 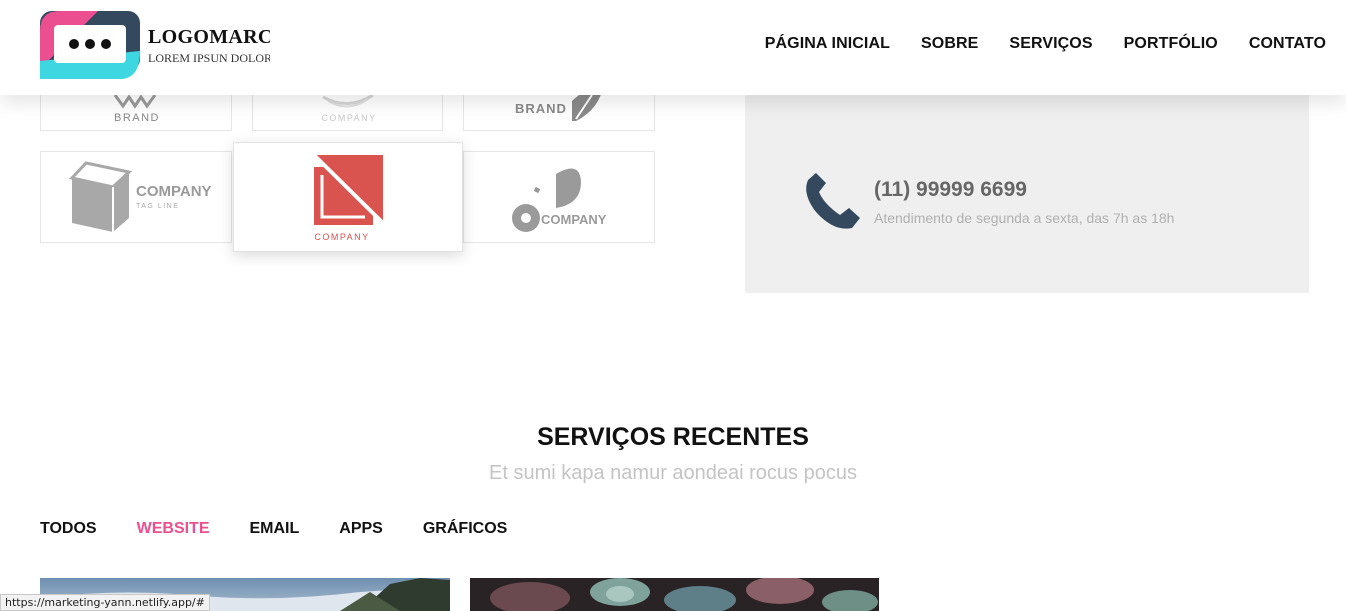 I want to click on section-title: SERVIÇOS RECENTES, so click(x=673, y=437).